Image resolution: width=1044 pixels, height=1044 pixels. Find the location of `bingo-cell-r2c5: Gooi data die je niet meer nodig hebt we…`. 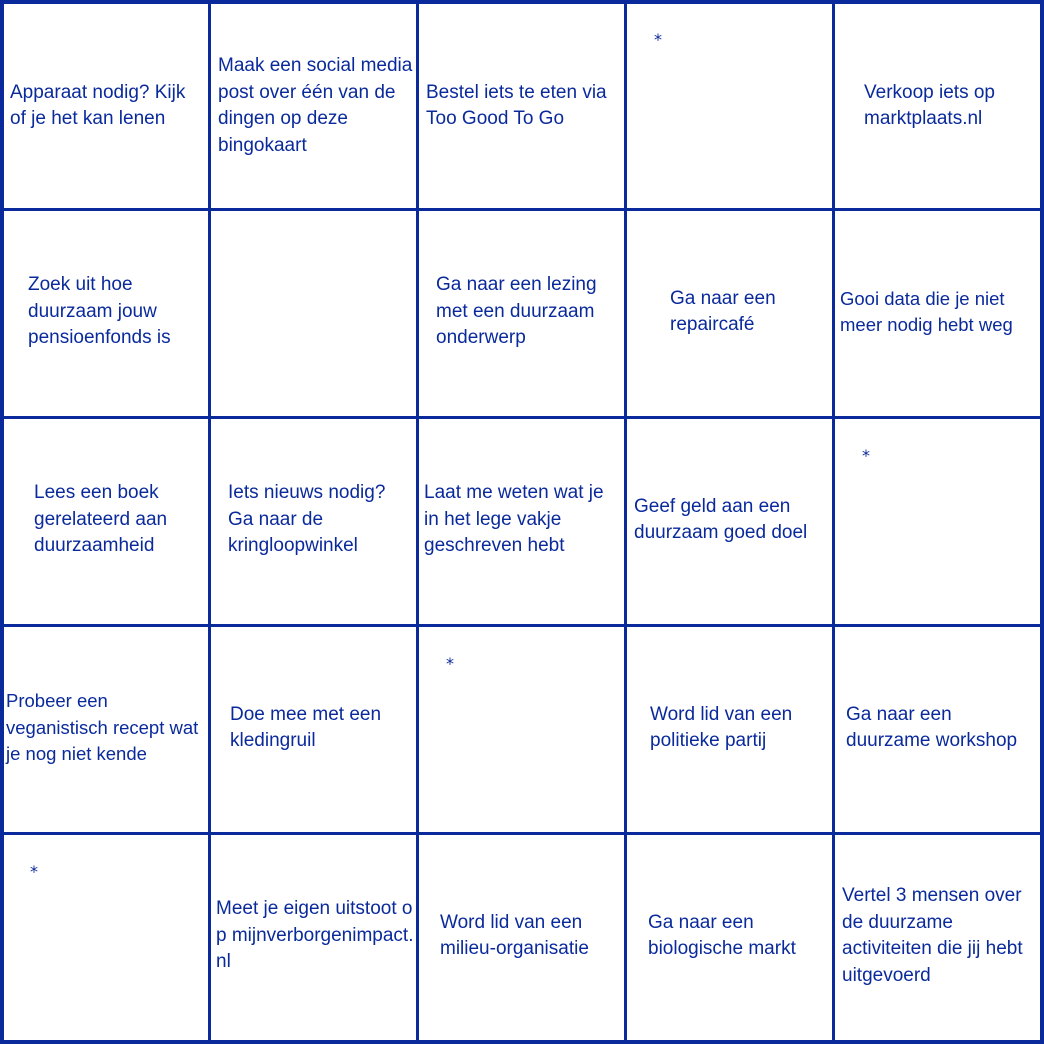

bingo-cell-r2c5: Gooi data die je niet meer nodig hebt we… is located at coordinates (940, 312).